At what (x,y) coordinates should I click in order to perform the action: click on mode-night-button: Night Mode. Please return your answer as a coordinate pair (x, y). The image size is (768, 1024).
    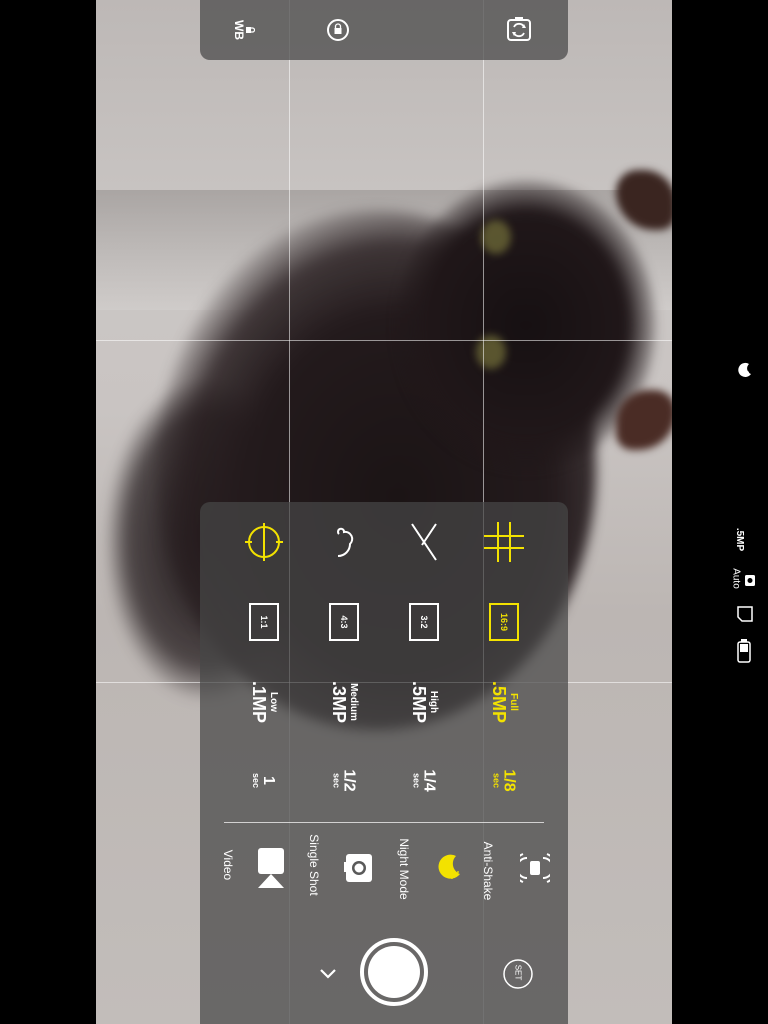
    Looking at the image, I should click on (430, 878).